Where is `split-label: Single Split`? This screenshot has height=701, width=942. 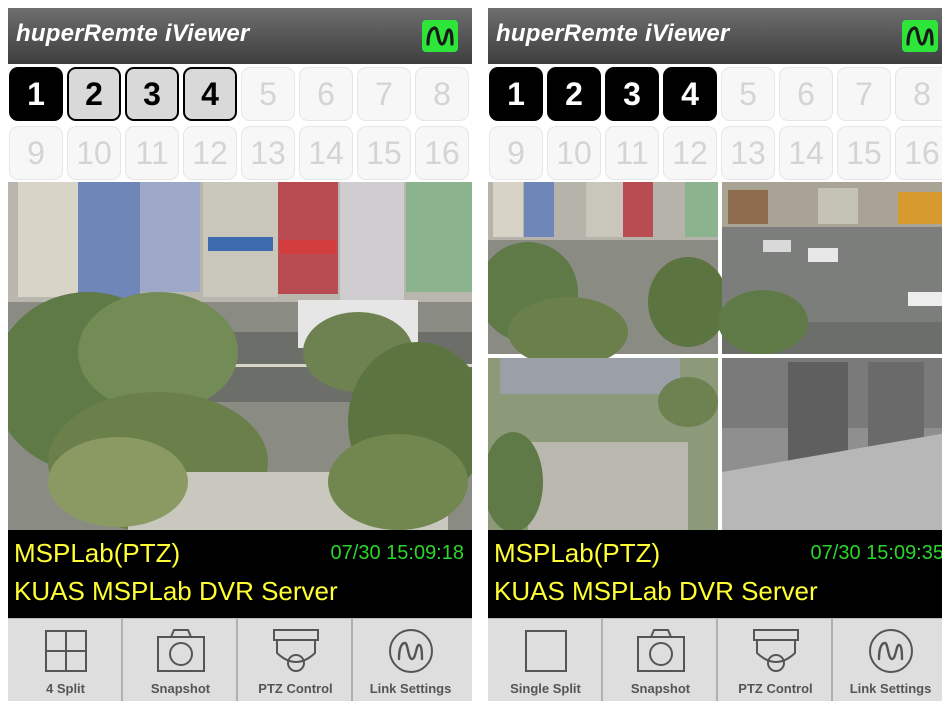
split-label: Single Split is located at coordinates (545, 688).